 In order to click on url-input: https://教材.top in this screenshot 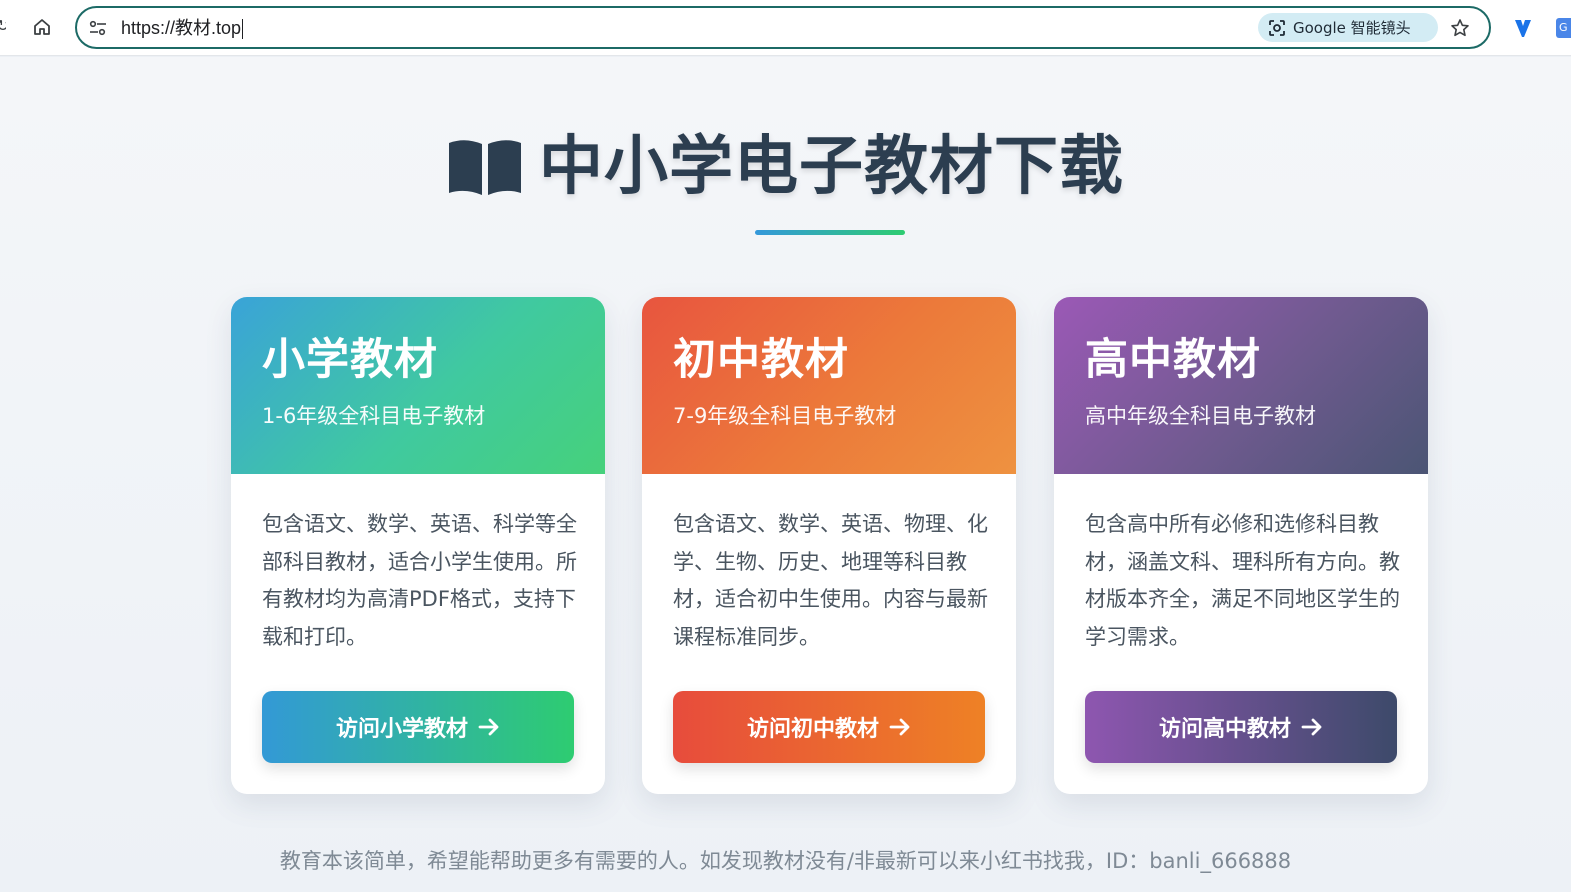, I will do `click(182, 28)`.